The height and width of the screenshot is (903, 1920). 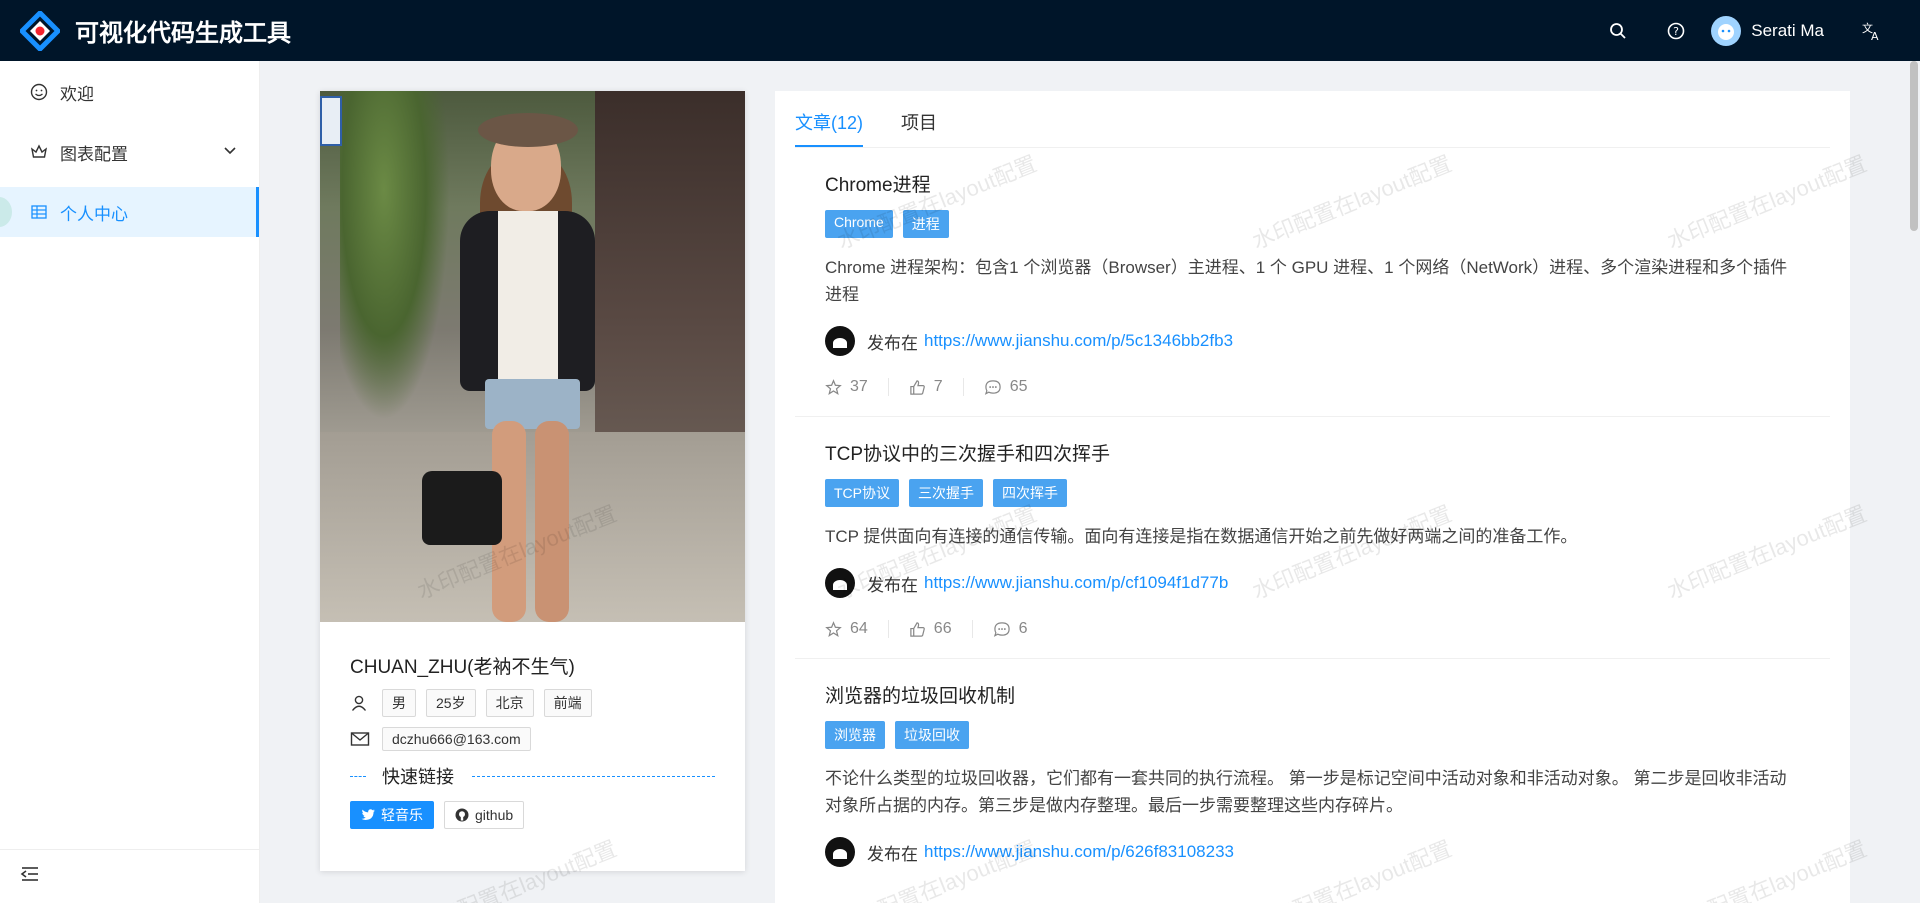 I want to click on mail-icon, so click(x=362, y=739).